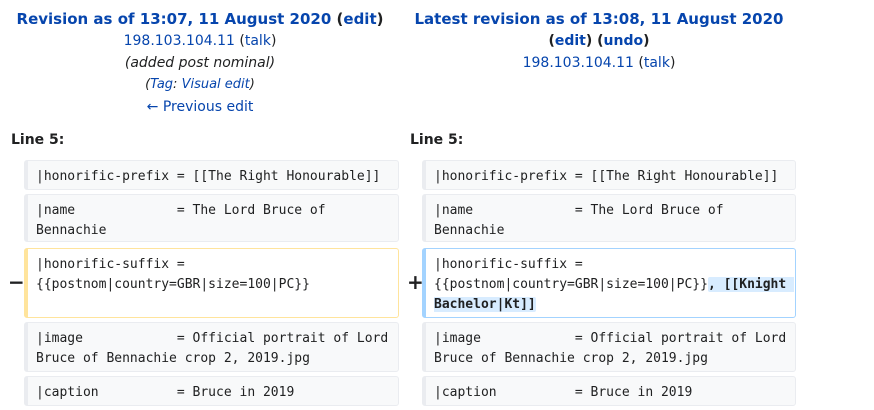 This screenshot has height=410, width=874. What do you see at coordinates (179, 41) in the screenshot?
I see `left-user-link: 198.103.104.11` at bounding box center [179, 41].